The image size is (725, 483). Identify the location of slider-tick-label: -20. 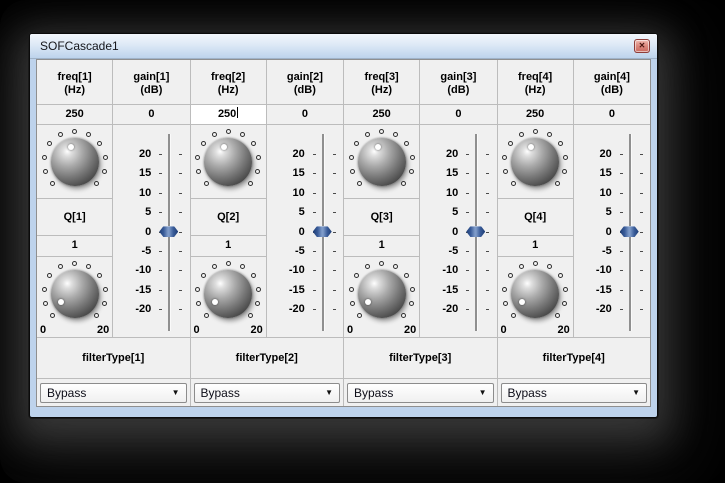
(143, 309).